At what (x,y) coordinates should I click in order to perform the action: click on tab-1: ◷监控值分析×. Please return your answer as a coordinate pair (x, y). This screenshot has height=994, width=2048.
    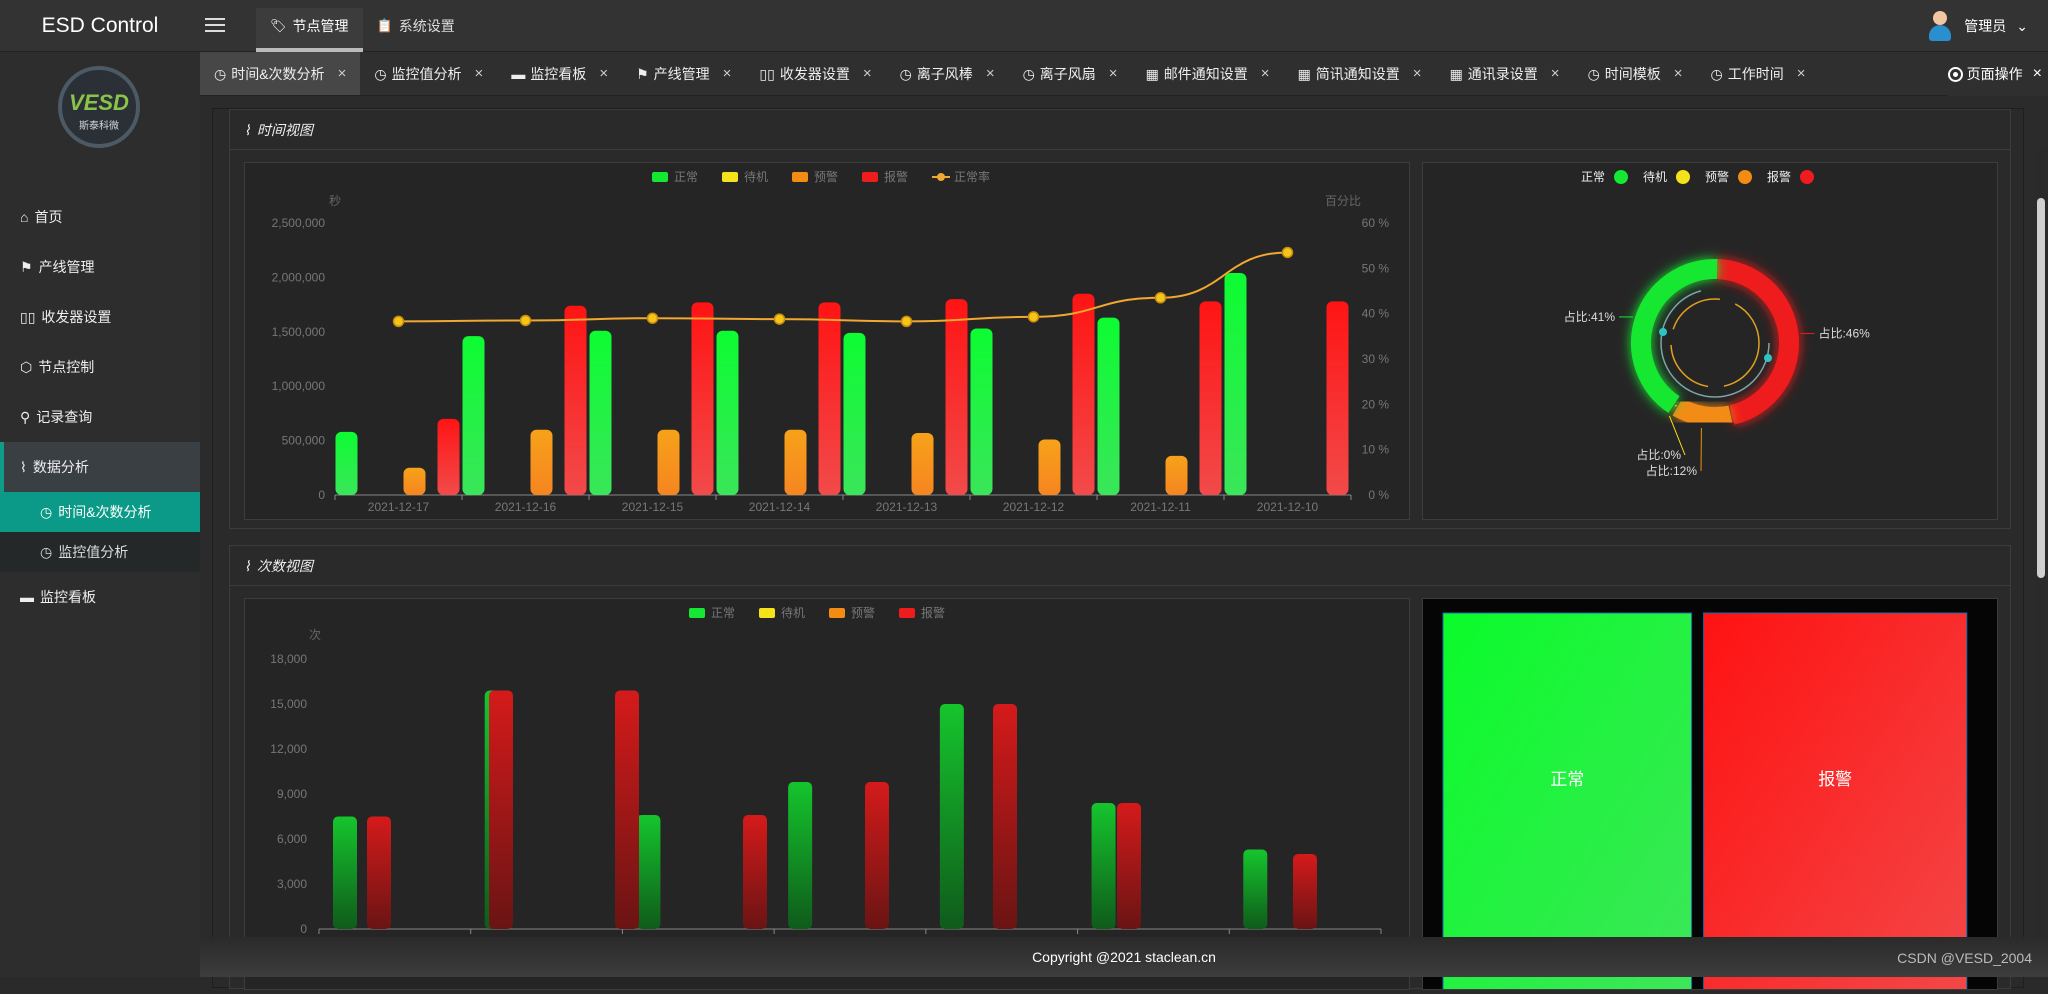
    Looking at the image, I should click on (428, 74).